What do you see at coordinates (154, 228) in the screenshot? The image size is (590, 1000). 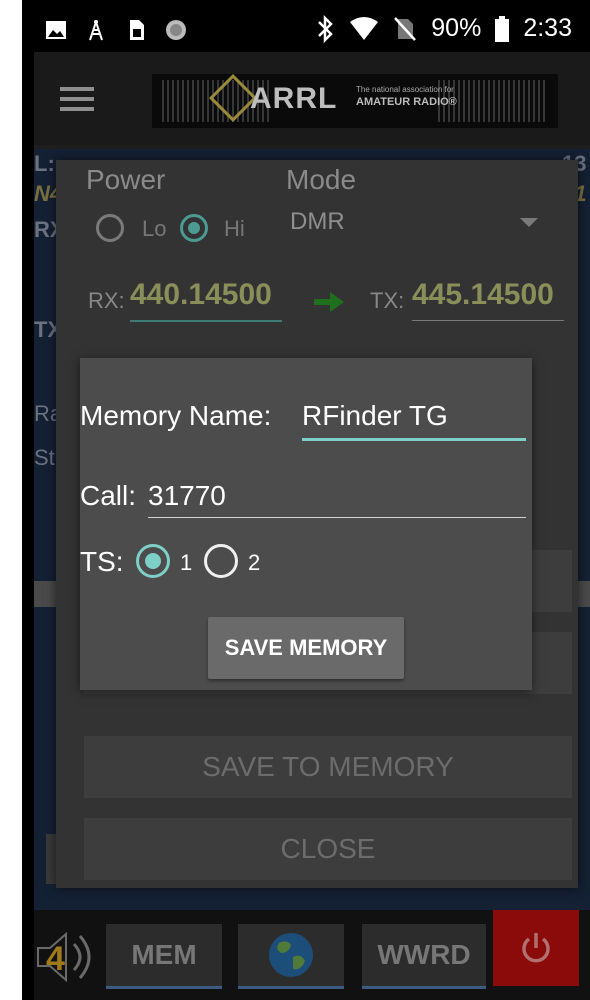 I see `power-lo-label: Lo` at bounding box center [154, 228].